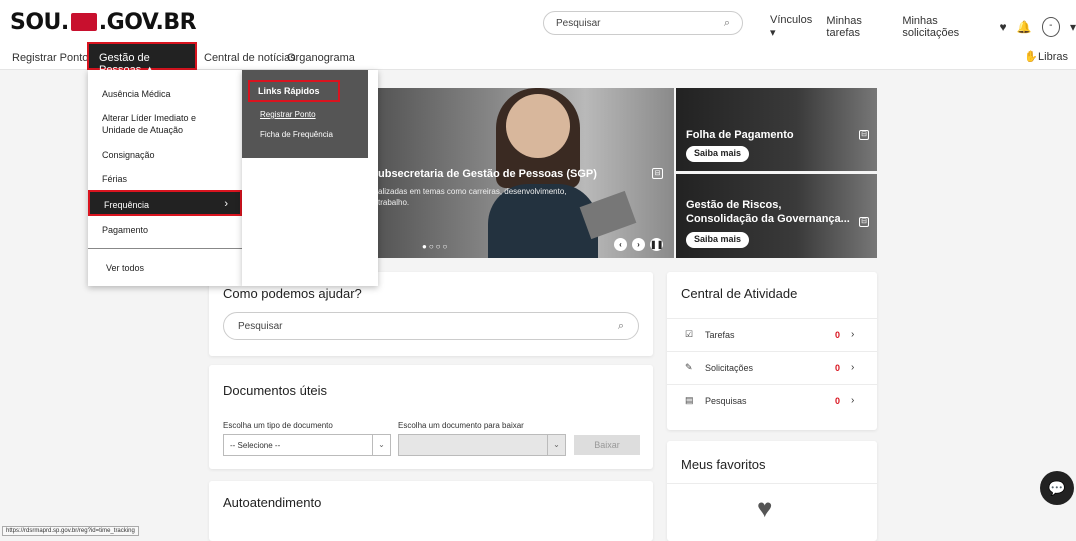 The width and height of the screenshot is (1076, 541). I want to click on edit-icon: ✎, so click(689, 367).